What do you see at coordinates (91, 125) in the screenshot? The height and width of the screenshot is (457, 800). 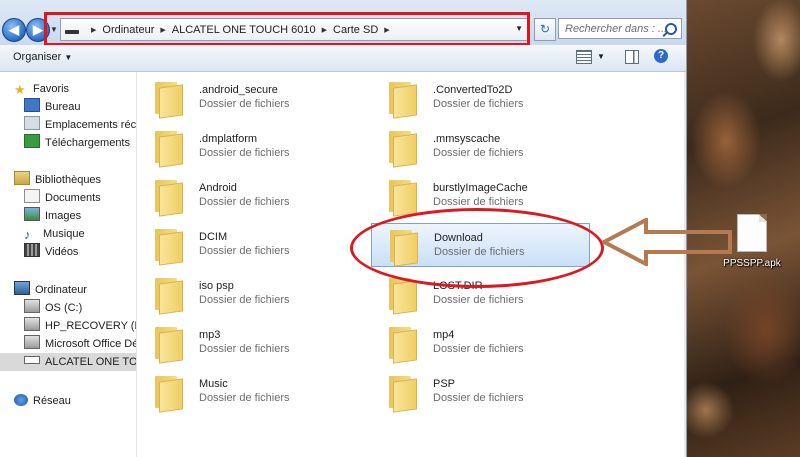 I see `sidebar-label: Emplacements récents` at bounding box center [91, 125].